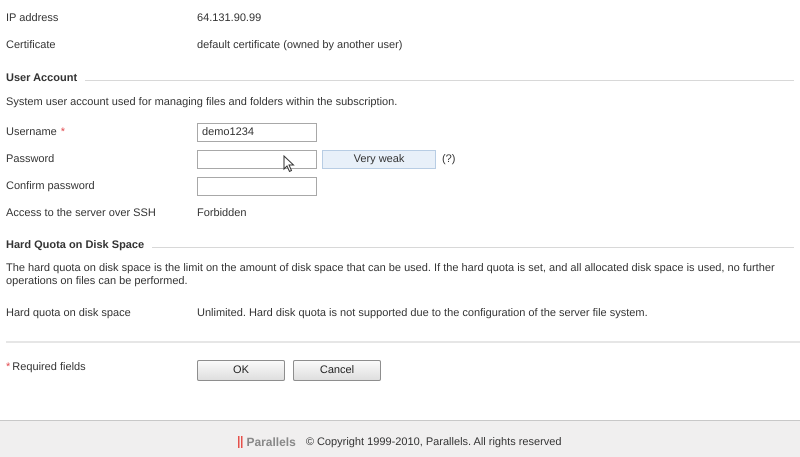 This screenshot has height=457, width=800. I want to click on field-value: Unlimited. Hard disk quota is not supported due to the configuration of the server file system., so click(422, 313).